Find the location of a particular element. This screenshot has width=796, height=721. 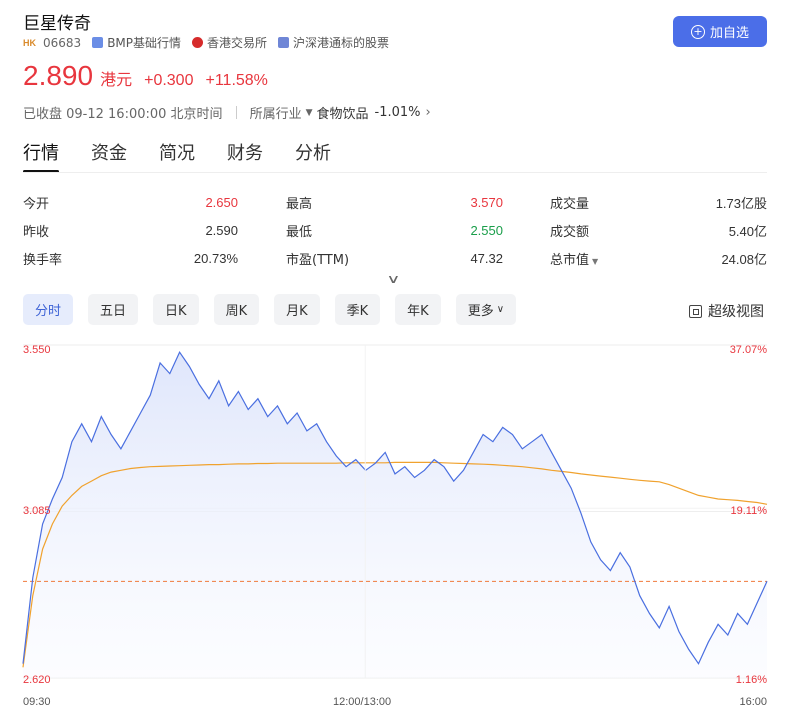

stat-low-value: 2.550 is located at coordinates (486, 230).